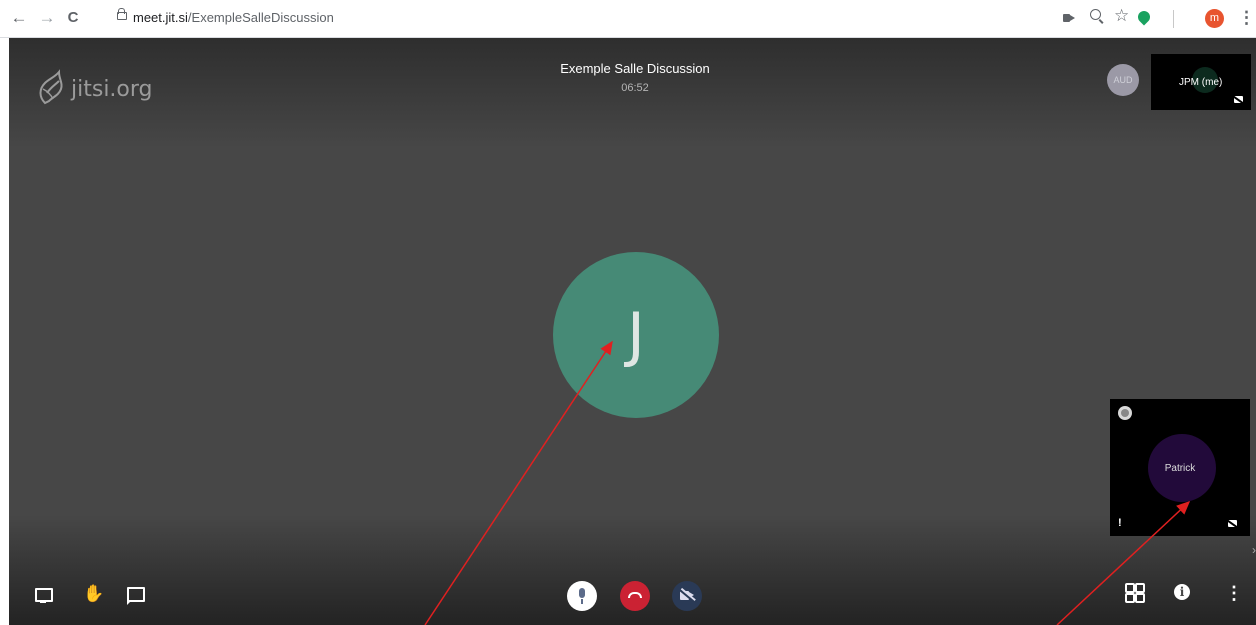 The image size is (1256, 625). What do you see at coordinates (122, 14) in the screenshot?
I see `lock-icon` at bounding box center [122, 14].